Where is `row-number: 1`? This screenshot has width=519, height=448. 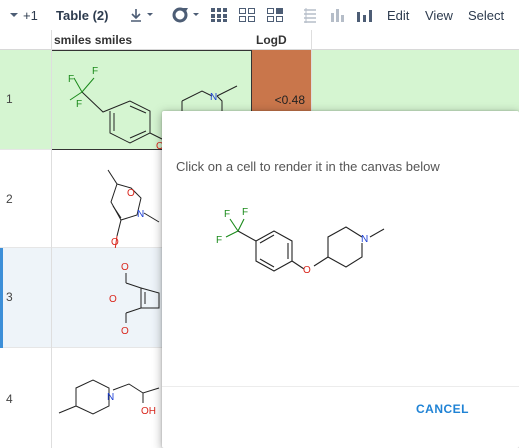 row-number: 1 is located at coordinates (9, 99).